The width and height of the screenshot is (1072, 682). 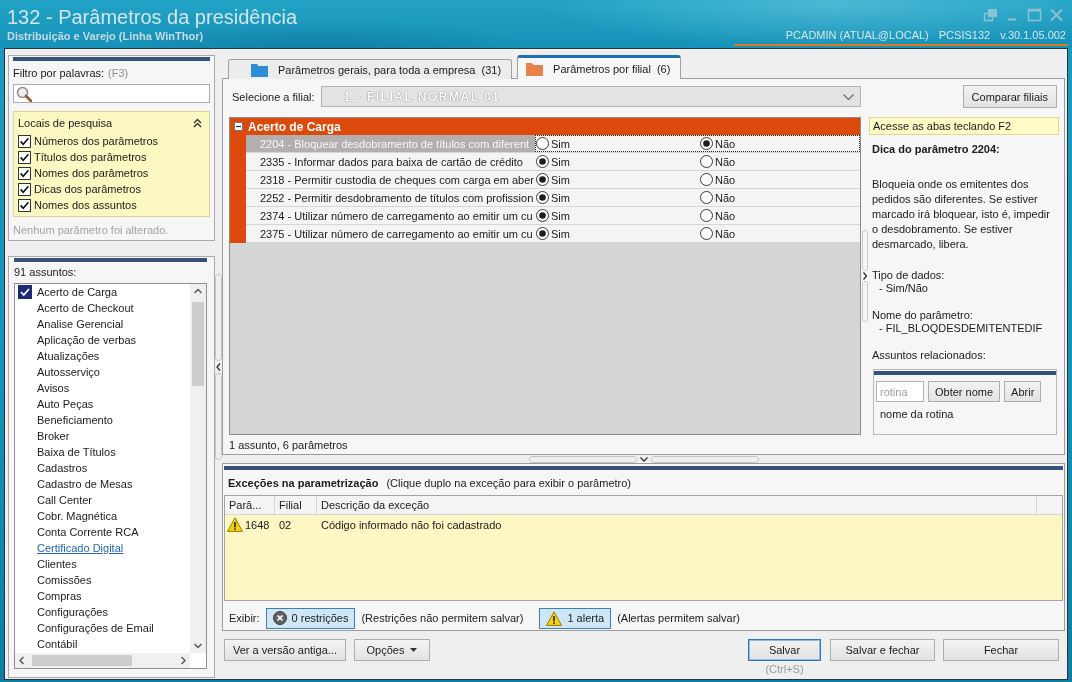 I want to click on parameter-label: 2252 - Permitir desdobramento de títulos com profission, so click(x=390, y=197).